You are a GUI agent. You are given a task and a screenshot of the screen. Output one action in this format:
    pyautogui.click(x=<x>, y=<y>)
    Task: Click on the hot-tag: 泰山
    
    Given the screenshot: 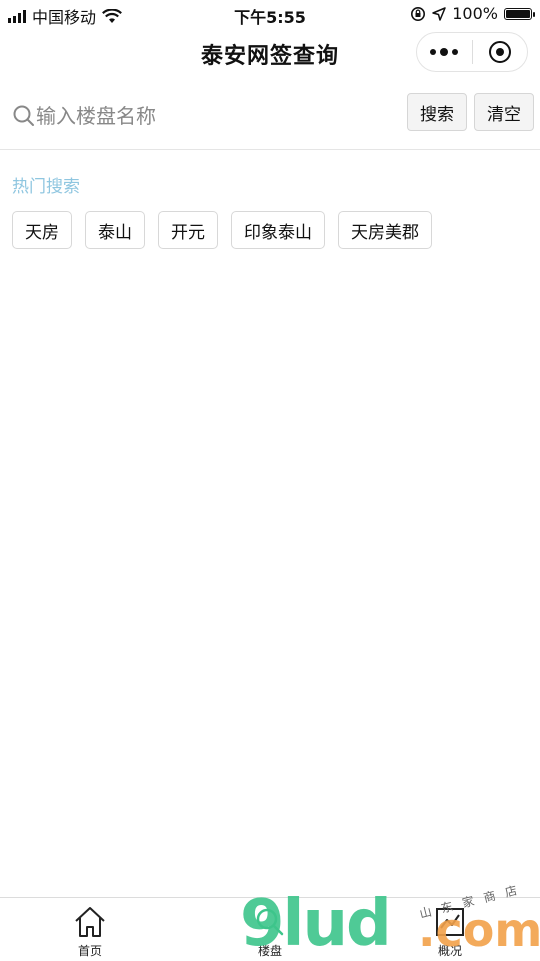 What is the action you would take?
    pyautogui.click(x=115, y=230)
    